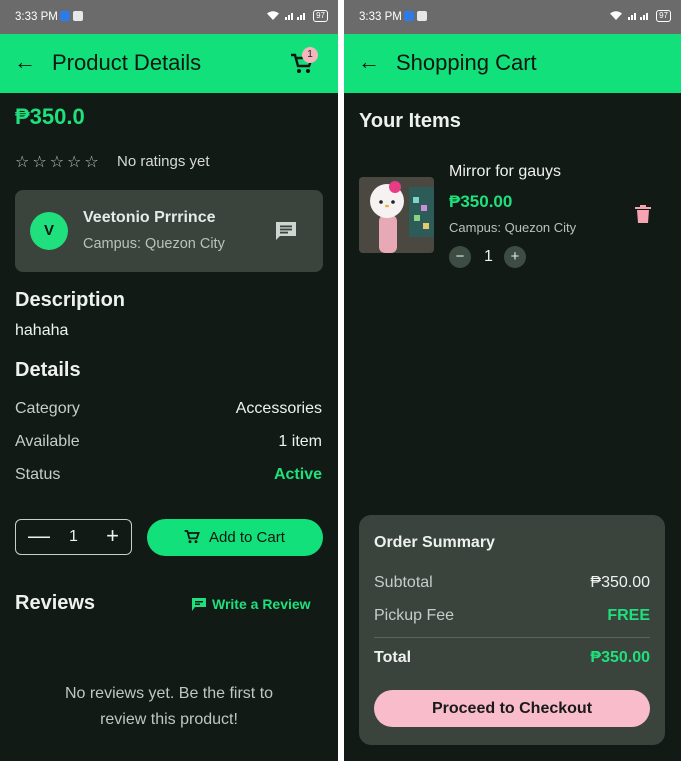  Describe the element at coordinates (47, 408) in the screenshot. I see `detail-label: Category` at that location.